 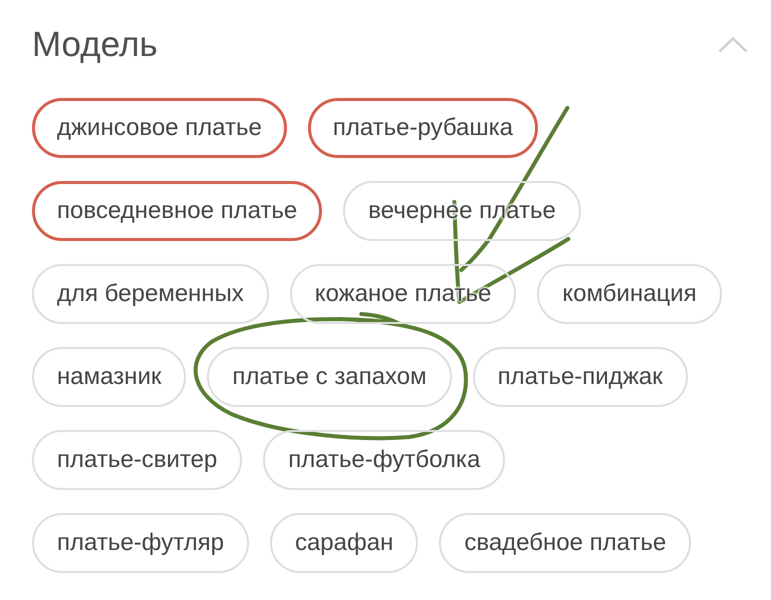 I want to click on filter-chip: платье с запахом, so click(x=329, y=377).